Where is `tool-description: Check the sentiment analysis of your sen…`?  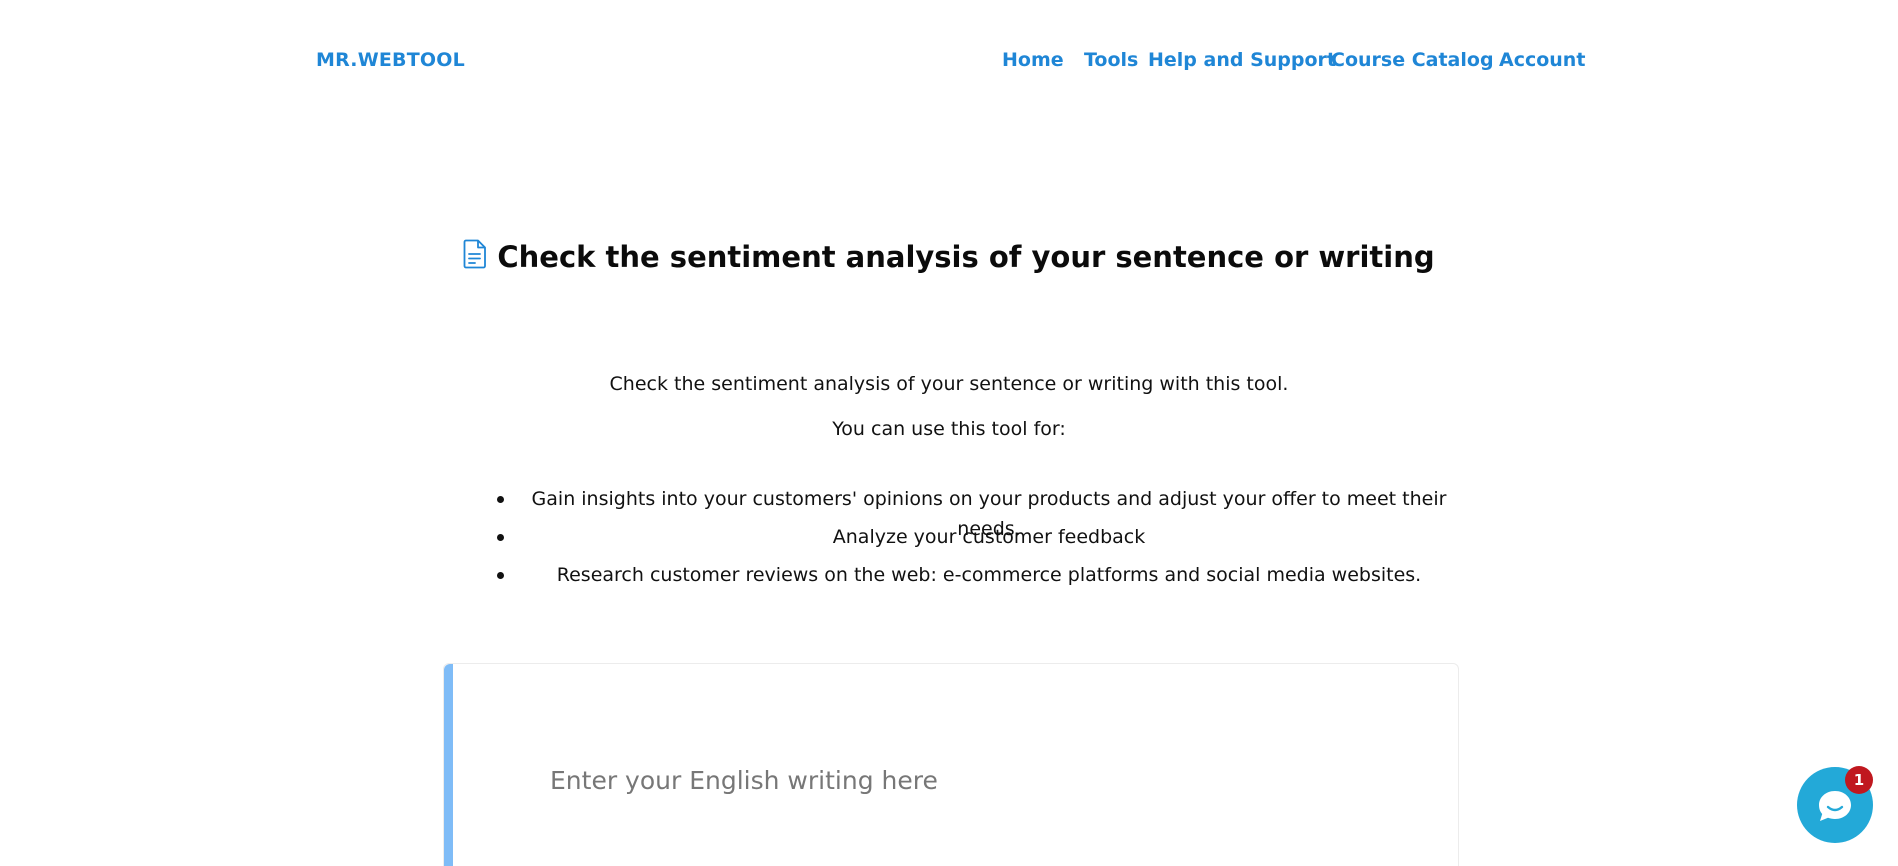 tool-description: Check the sentiment analysis of your sen… is located at coordinates (949, 384).